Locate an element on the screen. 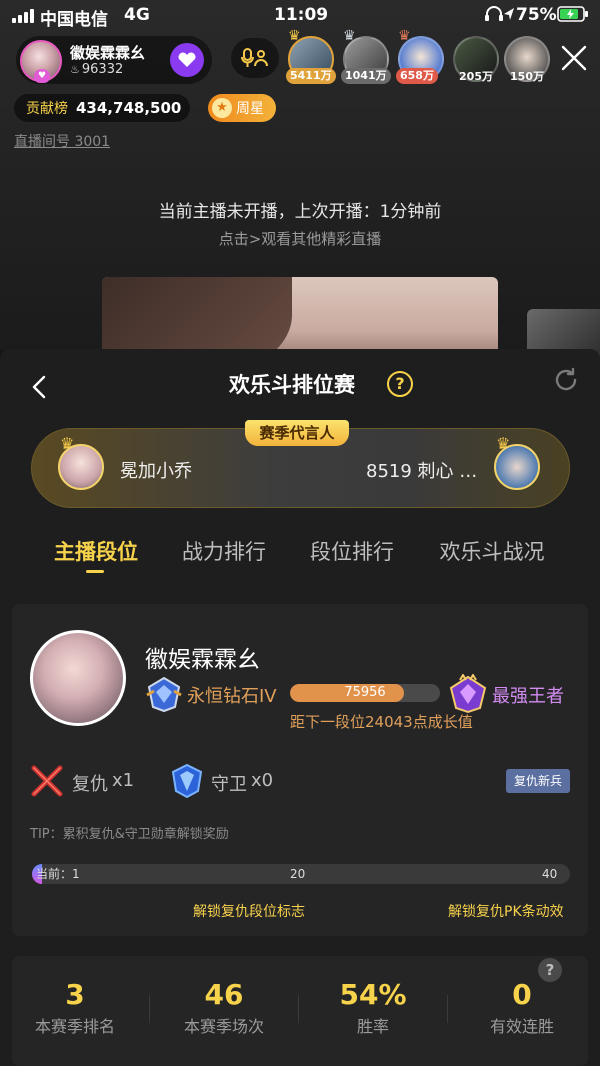 This screenshot has width=600, height=1066. help-icon: ? is located at coordinates (400, 384).